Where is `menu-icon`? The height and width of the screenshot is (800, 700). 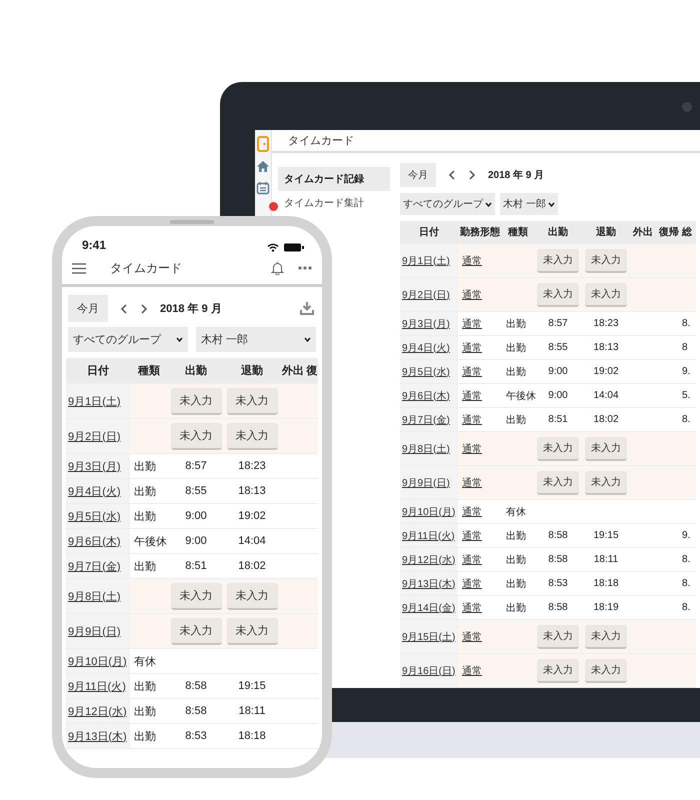
menu-icon is located at coordinates (79, 268).